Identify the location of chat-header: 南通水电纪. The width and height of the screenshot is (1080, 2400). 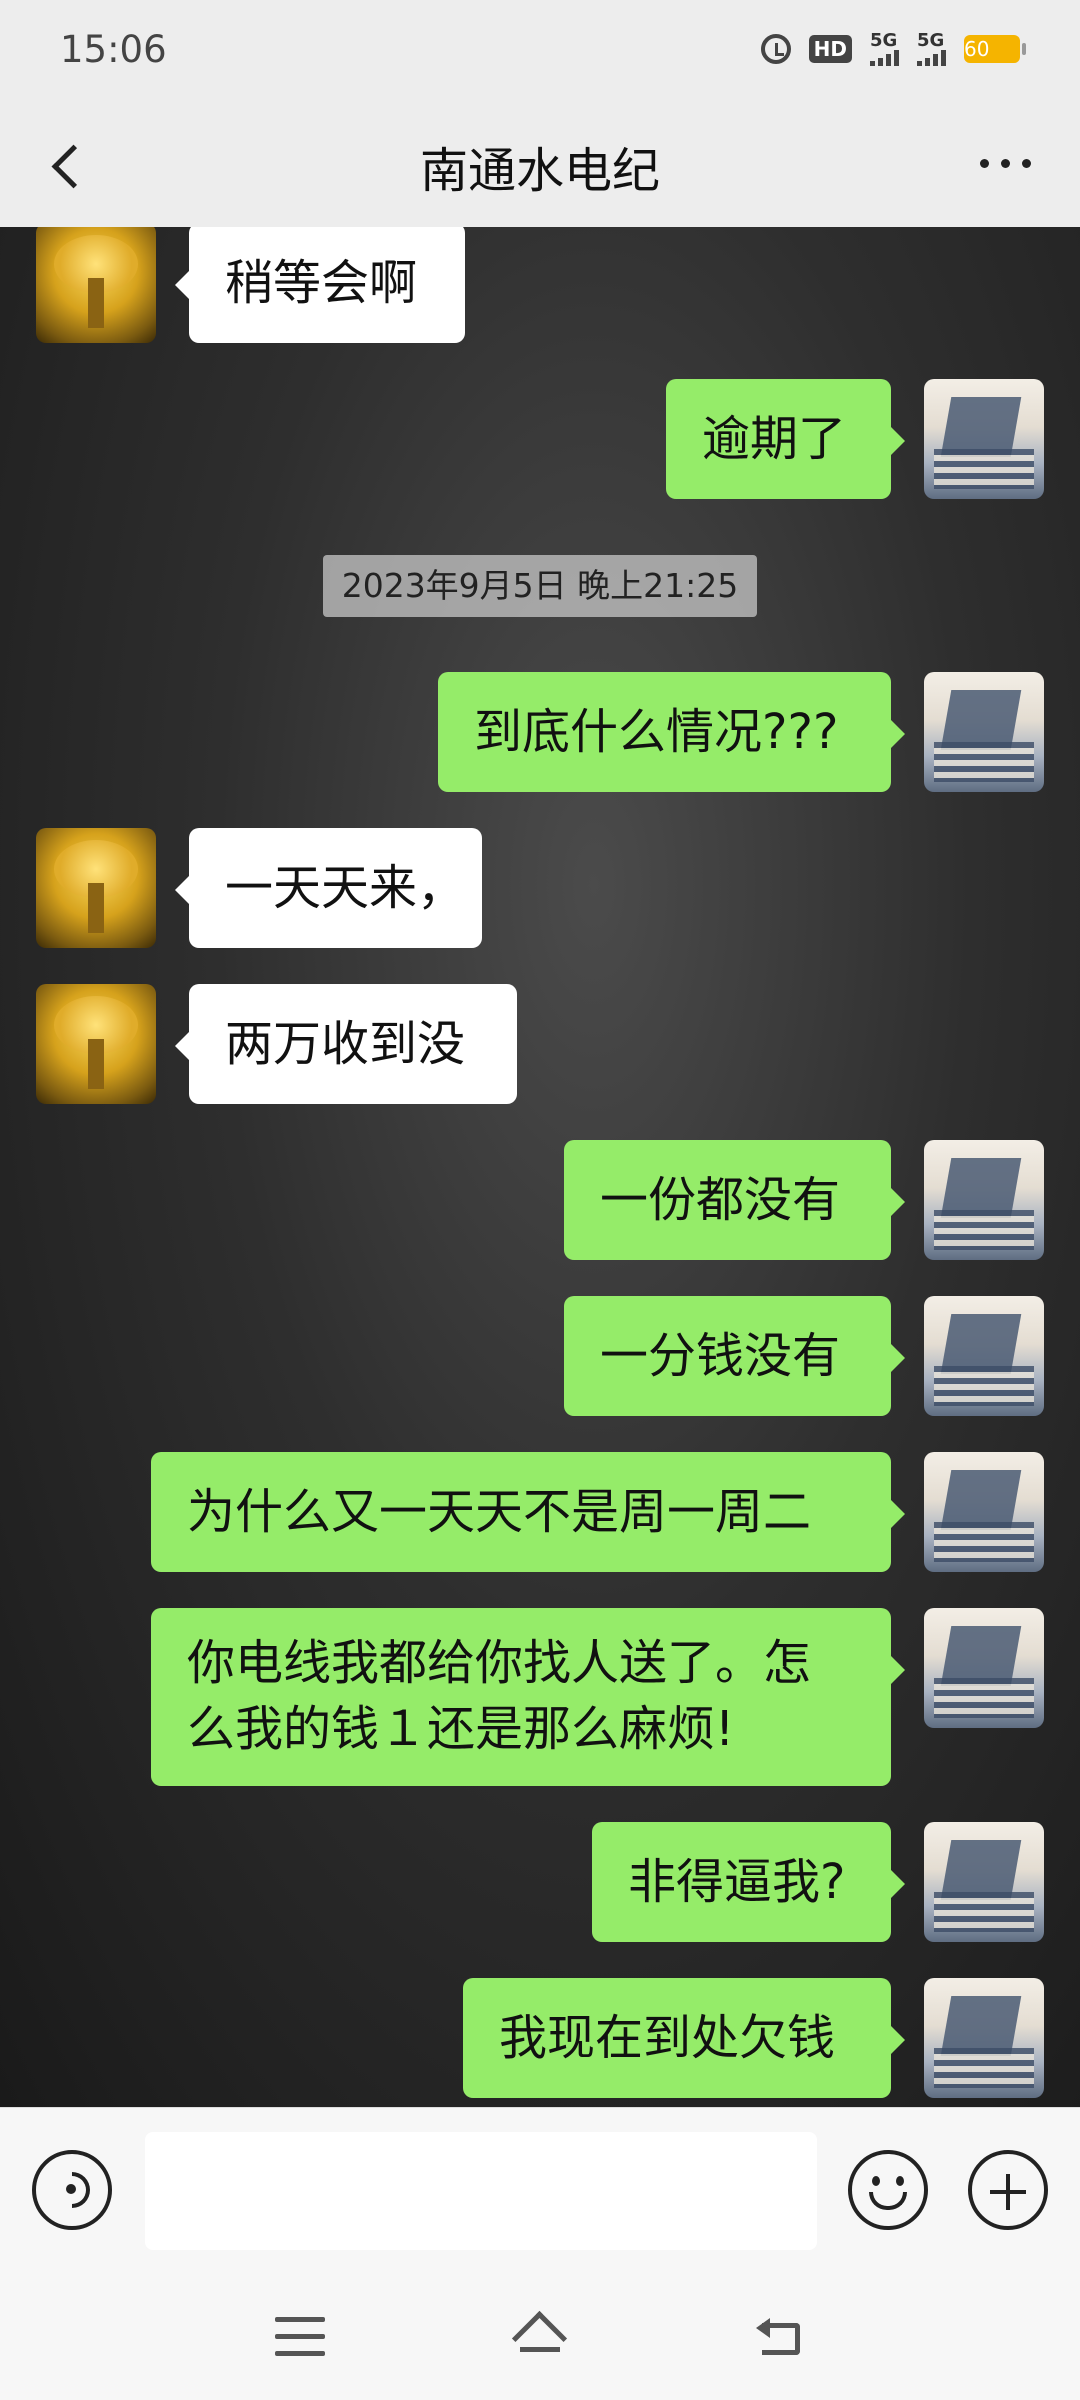
(540, 166).